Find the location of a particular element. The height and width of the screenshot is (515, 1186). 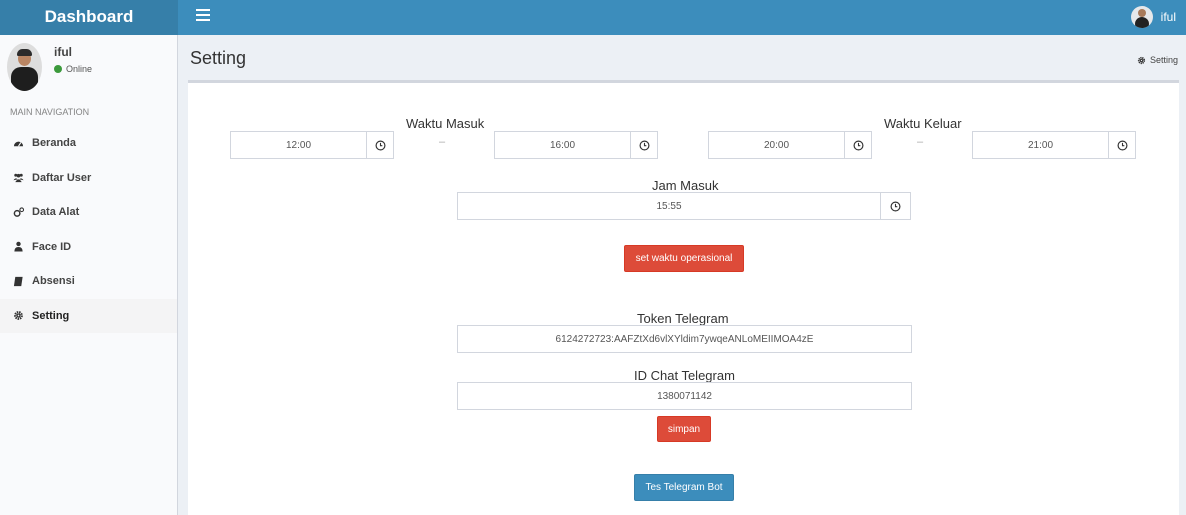

sidebar-item-daftar-user: Daftar User is located at coordinates (88, 178).